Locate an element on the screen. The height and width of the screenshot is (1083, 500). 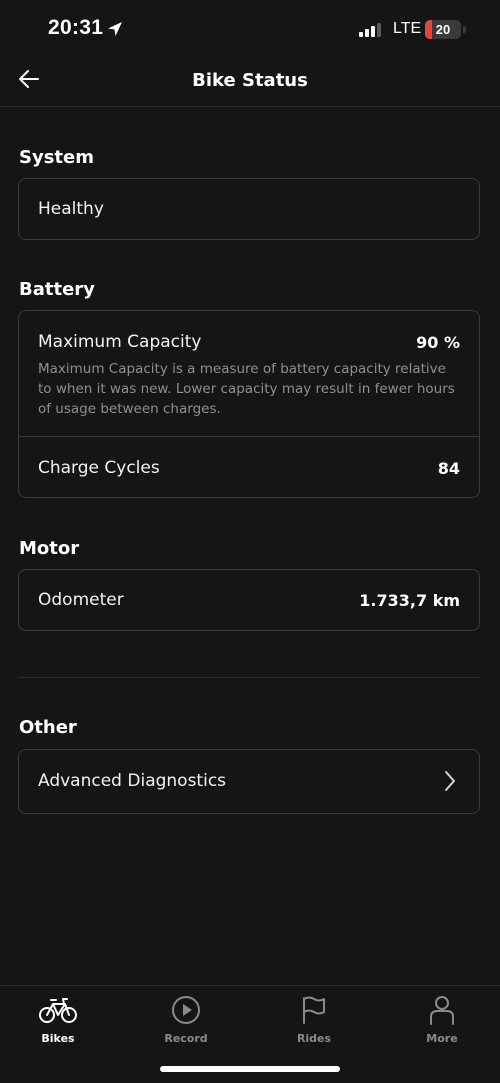
tab-rides: Rides is located at coordinates (314, 1019).